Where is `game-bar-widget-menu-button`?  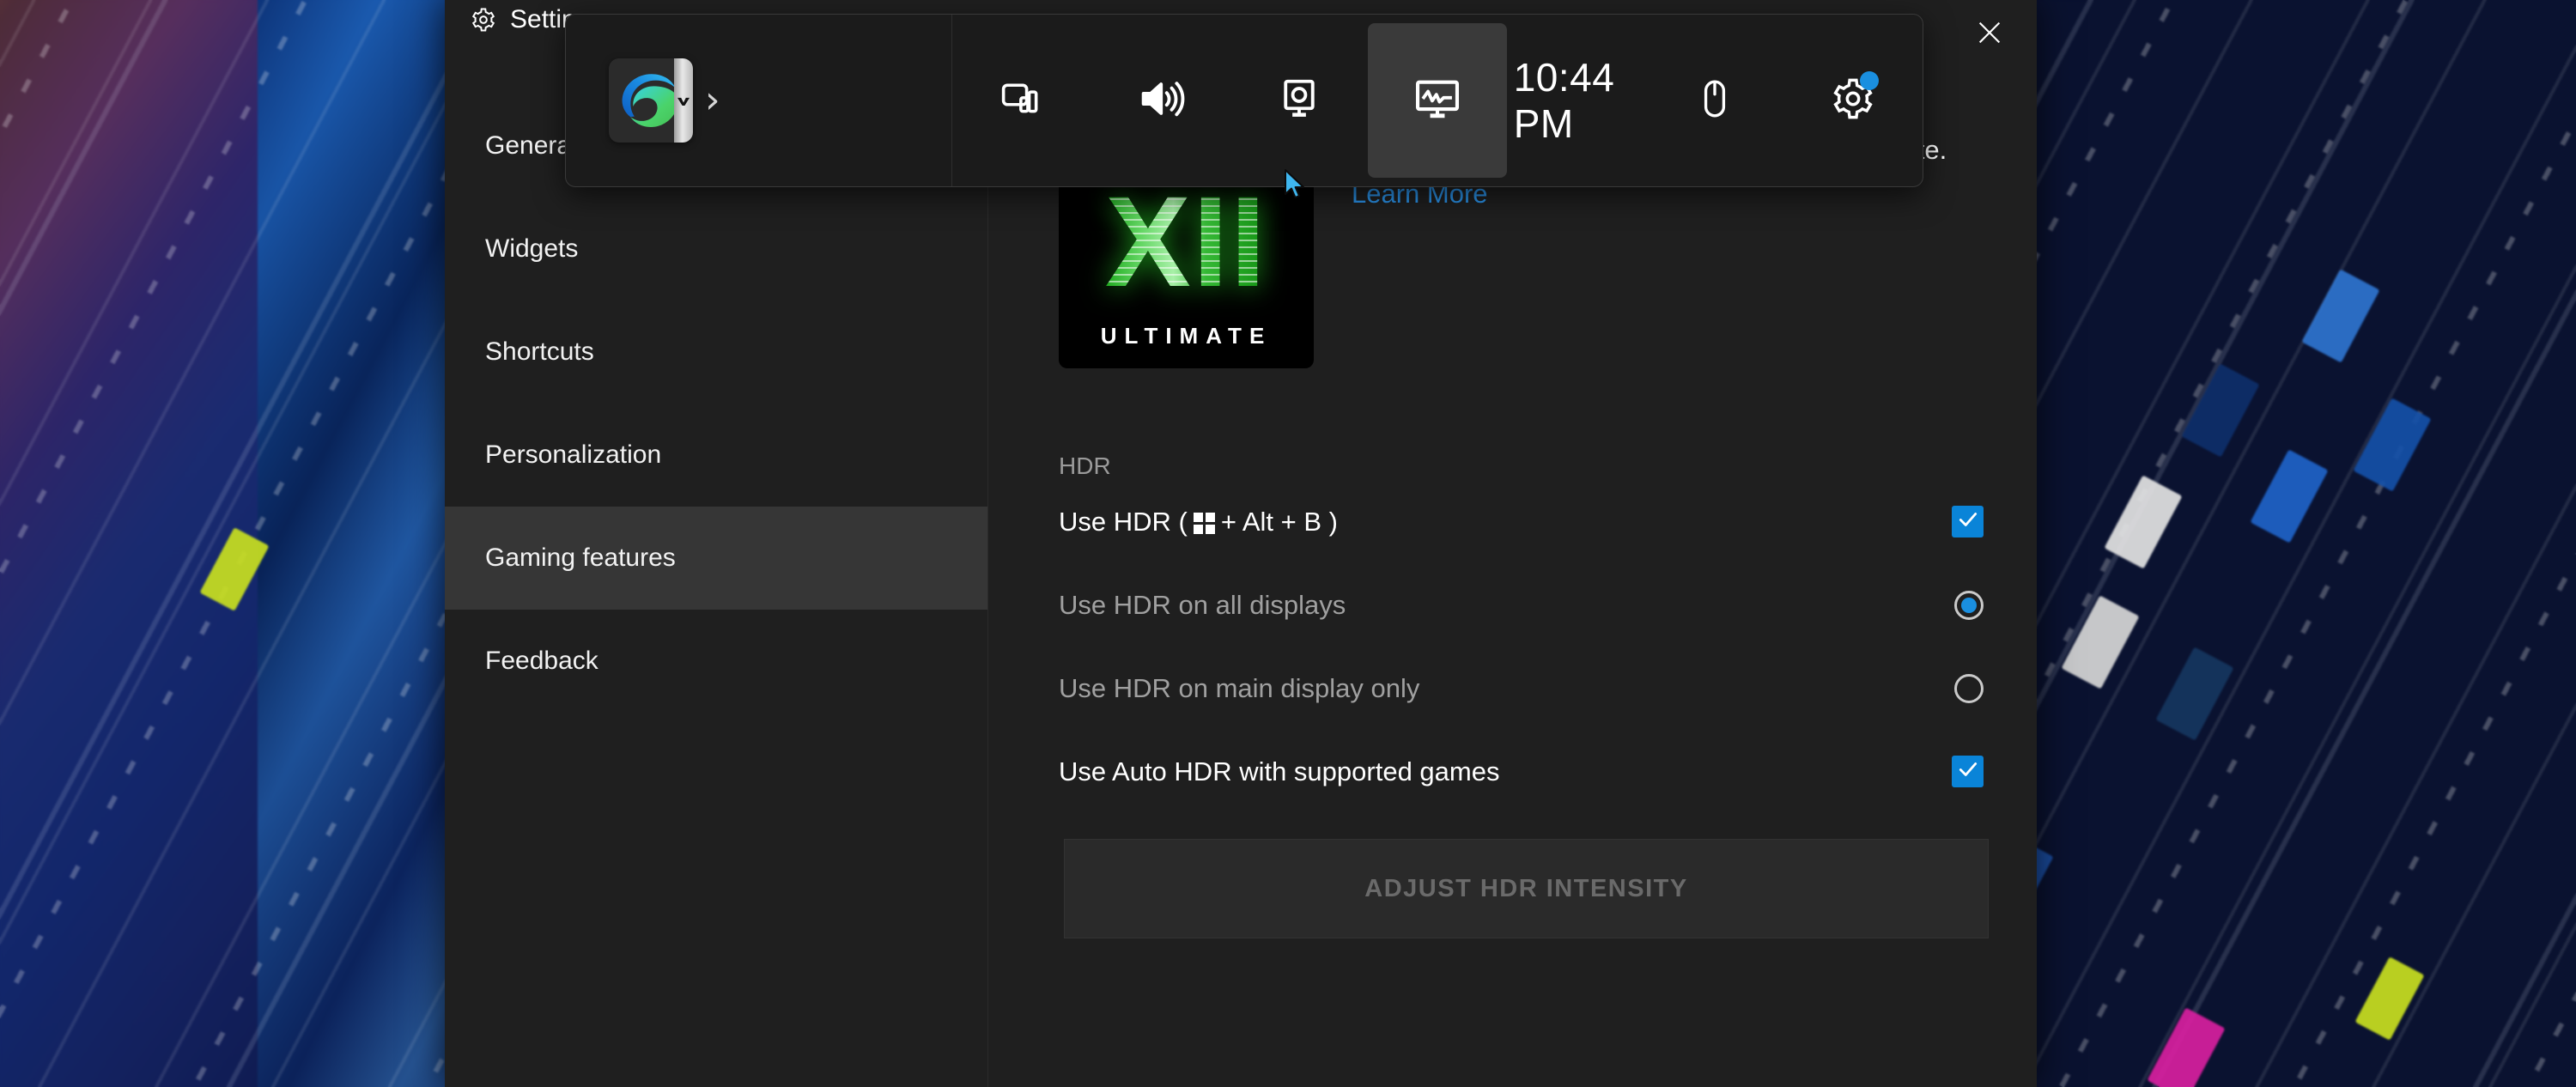
game-bar-widget-menu-button is located at coordinates (1021, 100).